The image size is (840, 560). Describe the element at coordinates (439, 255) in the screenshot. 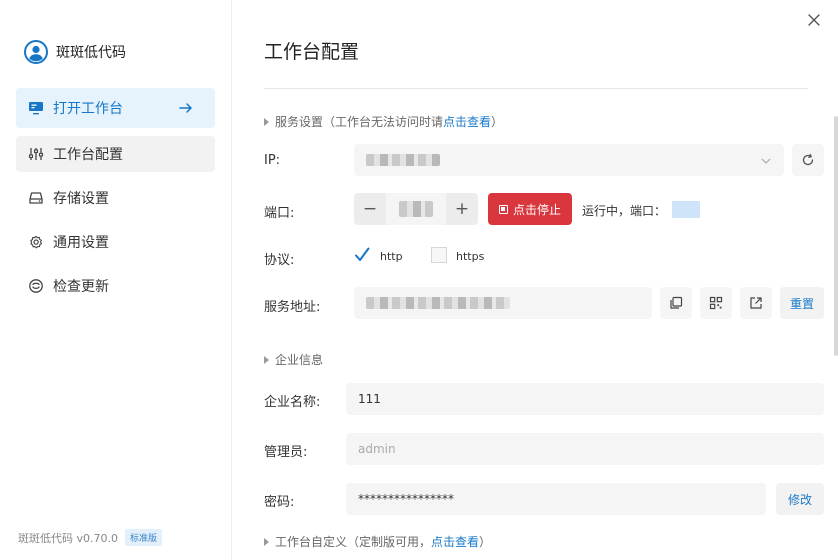

I see `https-checkbox` at that location.